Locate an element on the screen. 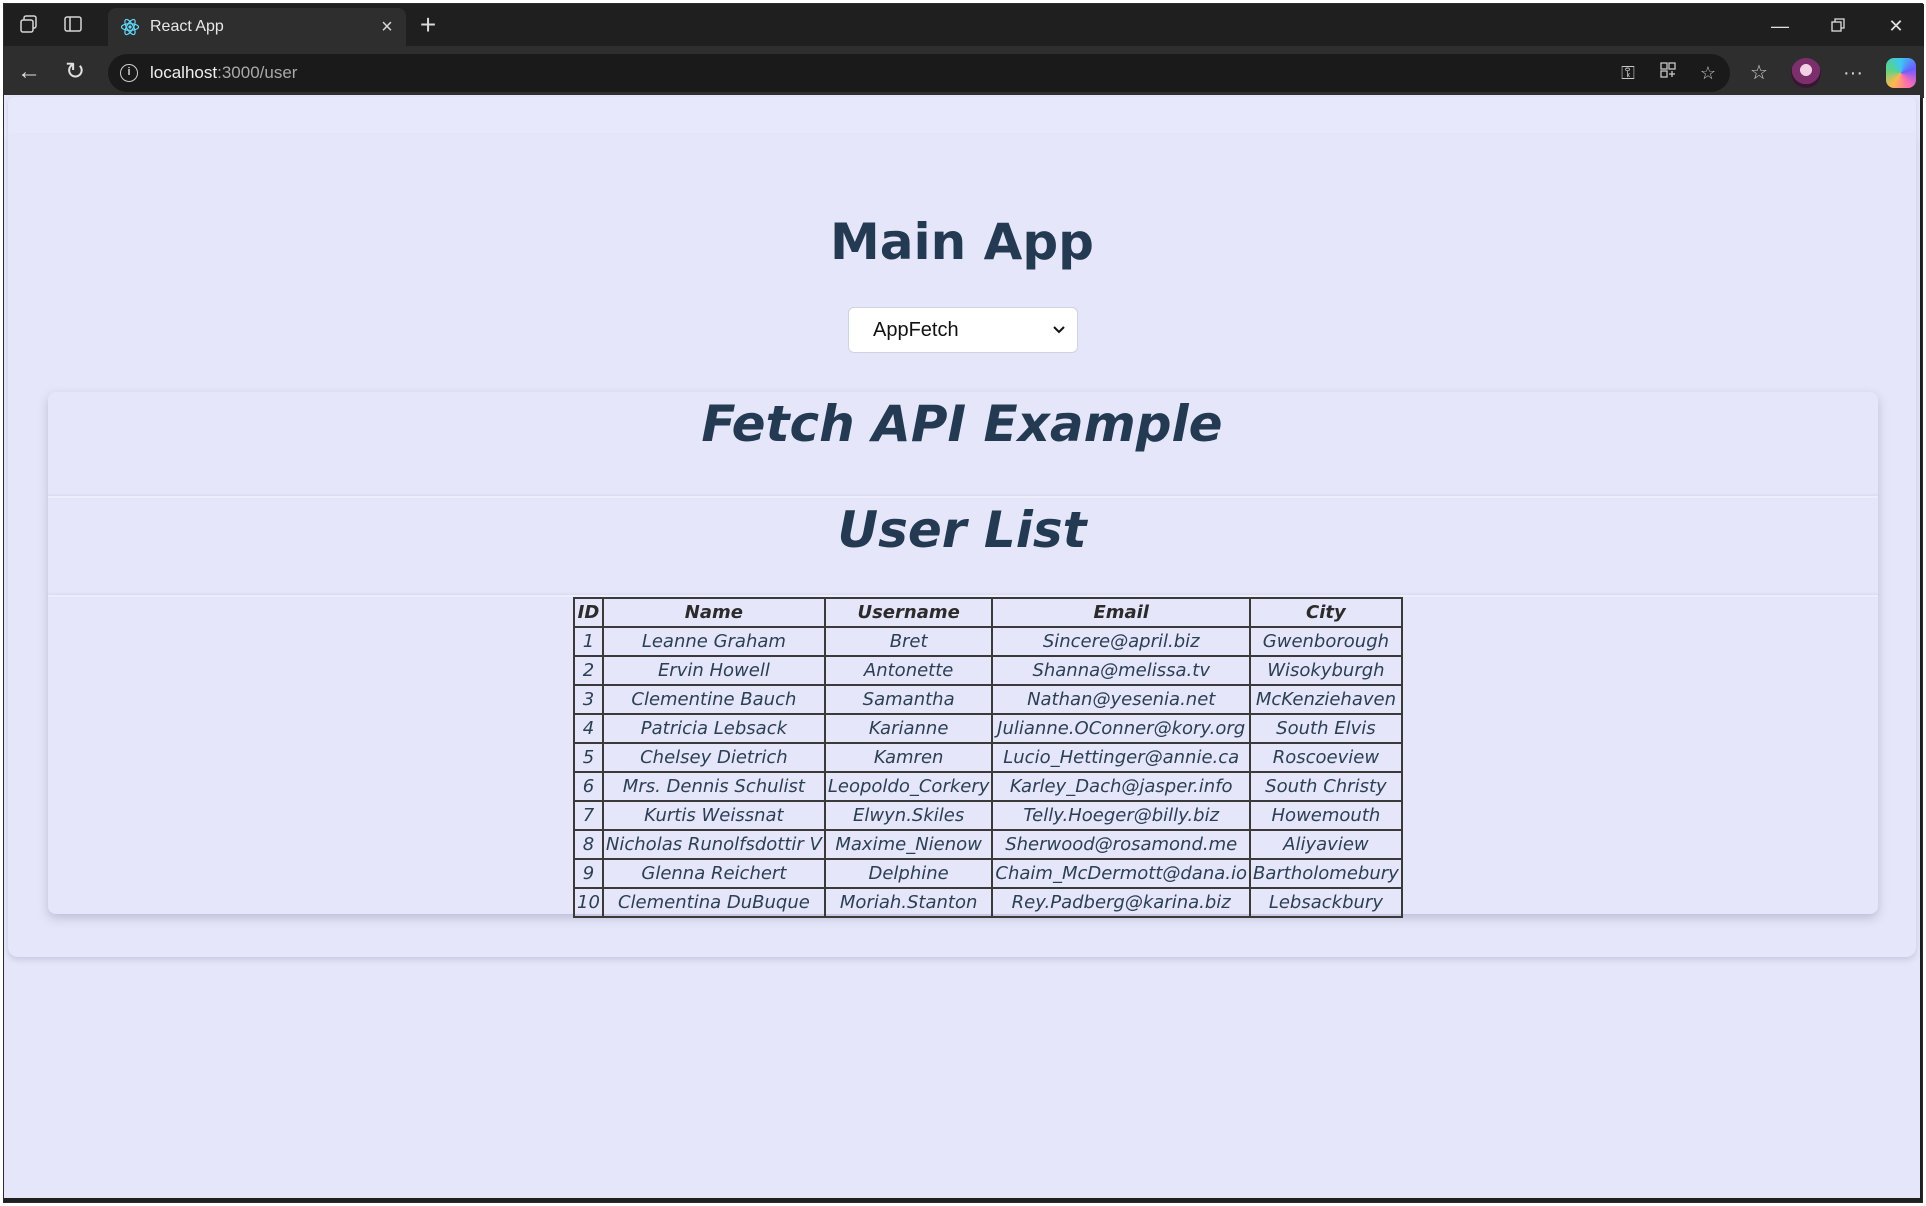  section-title: Fetch API Example is located at coordinates (962, 424).